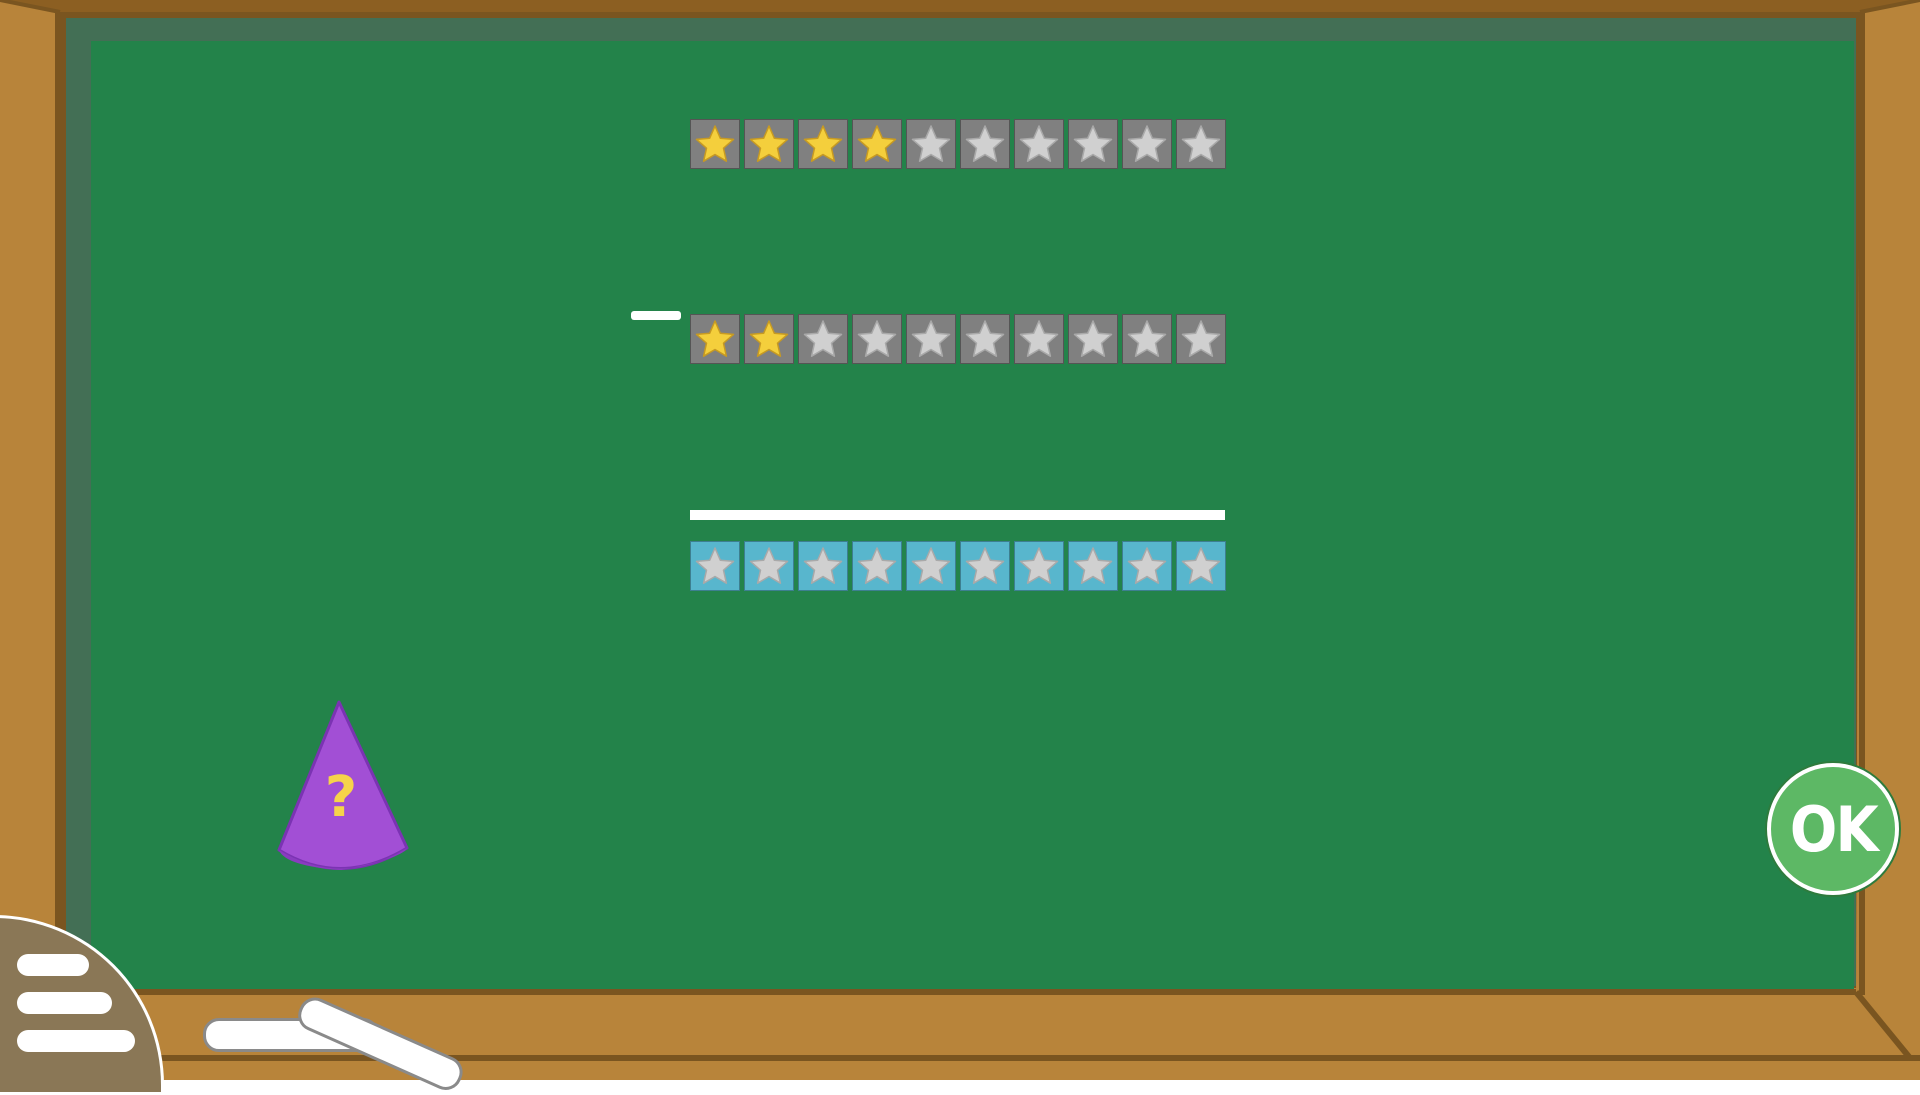 The image size is (1920, 1095). I want to click on equals-line, so click(957, 515).